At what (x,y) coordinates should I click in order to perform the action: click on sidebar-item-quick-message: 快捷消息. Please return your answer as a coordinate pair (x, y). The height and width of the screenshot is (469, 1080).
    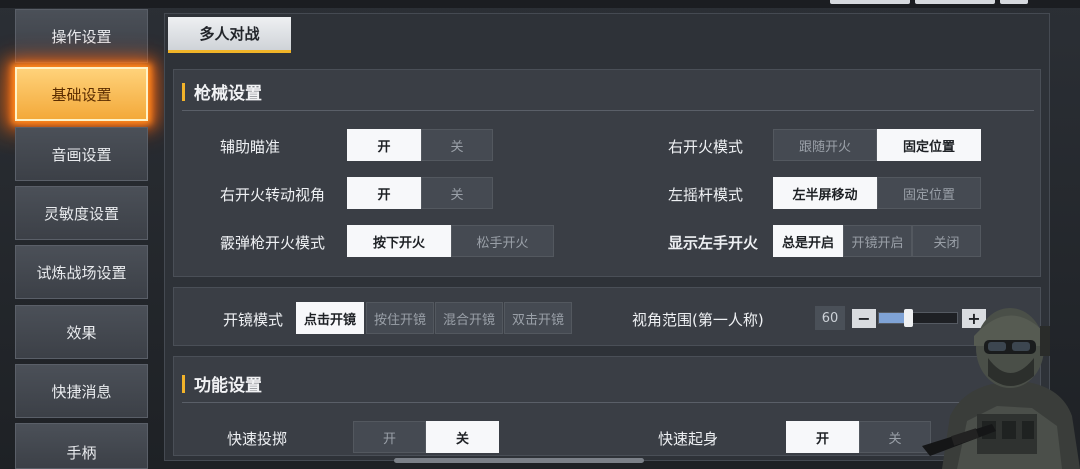
    Looking at the image, I should click on (81, 391).